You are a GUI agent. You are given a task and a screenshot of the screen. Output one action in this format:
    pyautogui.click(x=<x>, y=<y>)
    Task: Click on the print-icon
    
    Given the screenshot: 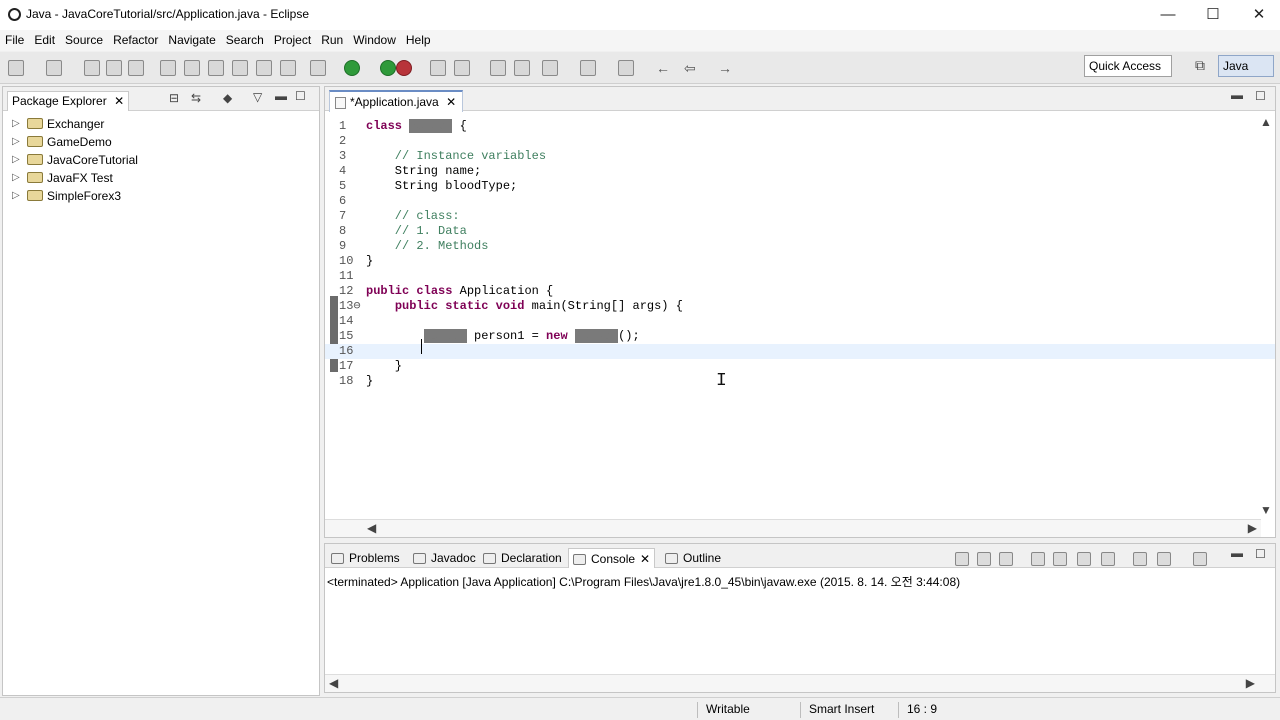 What is the action you would take?
    pyautogui.click(x=114, y=68)
    